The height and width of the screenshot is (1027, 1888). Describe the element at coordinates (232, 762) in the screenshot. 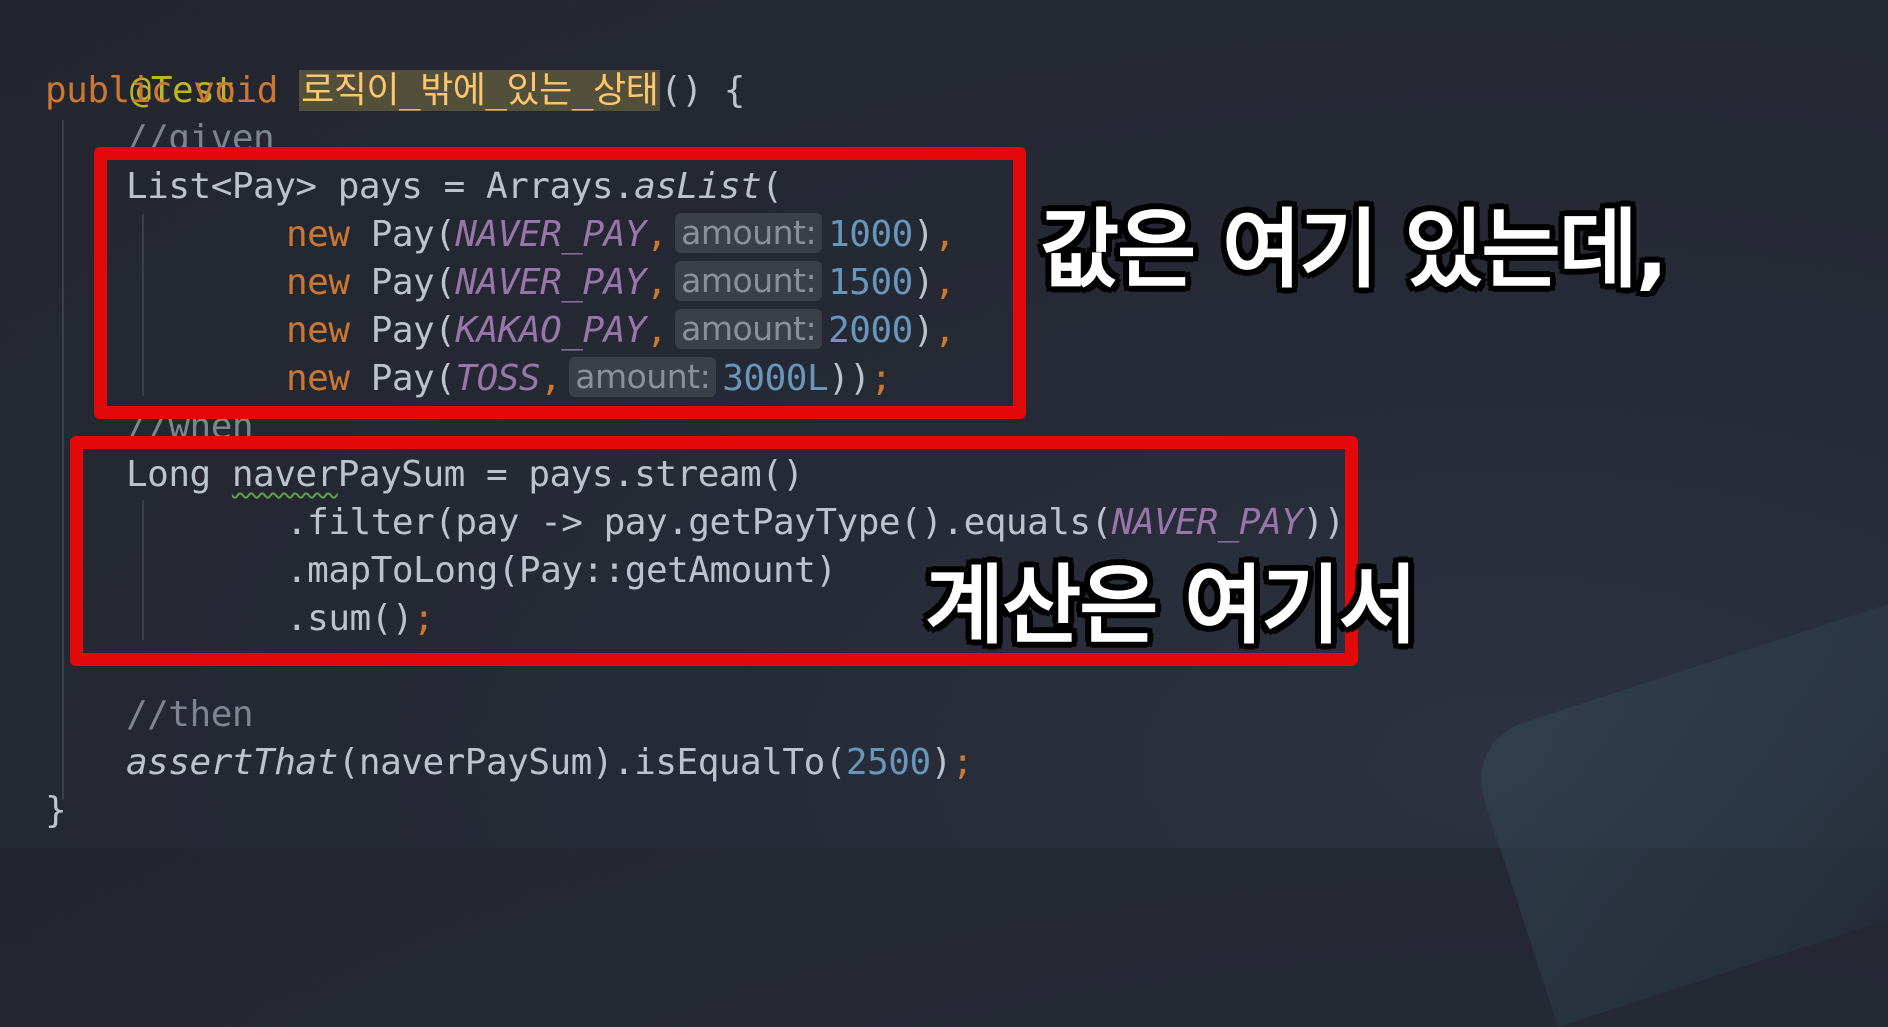

I see `assert-method: assertThat` at that location.